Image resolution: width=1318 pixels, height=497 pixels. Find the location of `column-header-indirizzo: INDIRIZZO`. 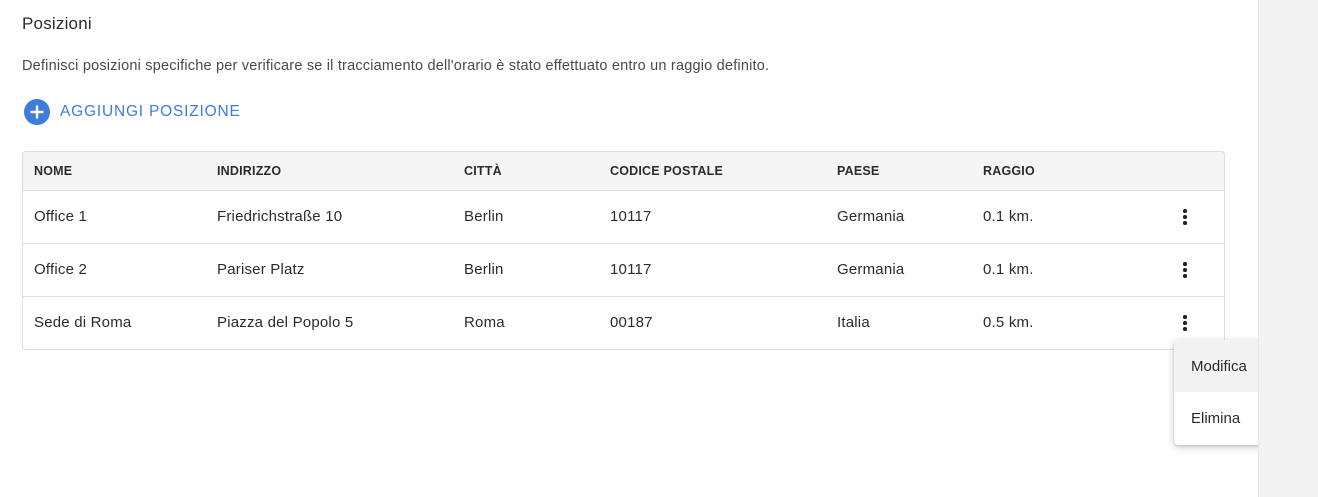

column-header-indirizzo: INDIRIZZO is located at coordinates (249, 171).